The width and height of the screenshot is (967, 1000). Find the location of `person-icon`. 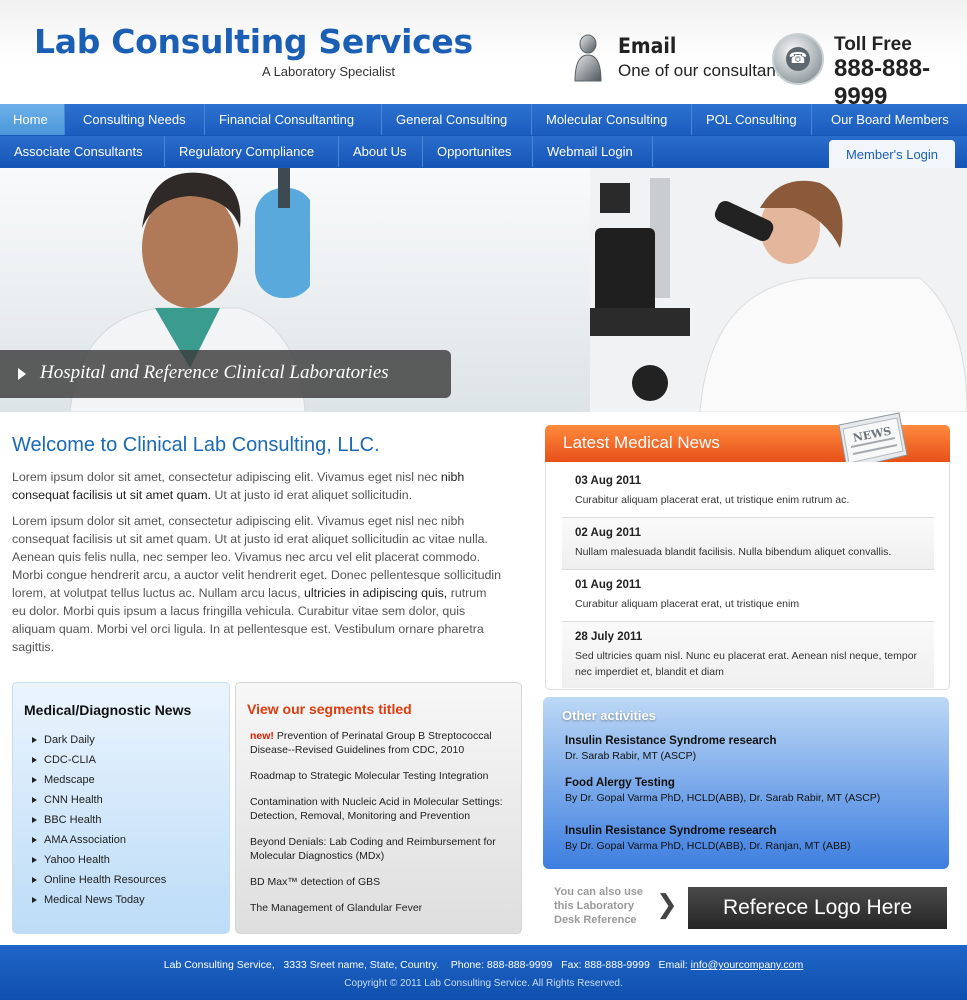

person-icon is located at coordinates (588, 58).